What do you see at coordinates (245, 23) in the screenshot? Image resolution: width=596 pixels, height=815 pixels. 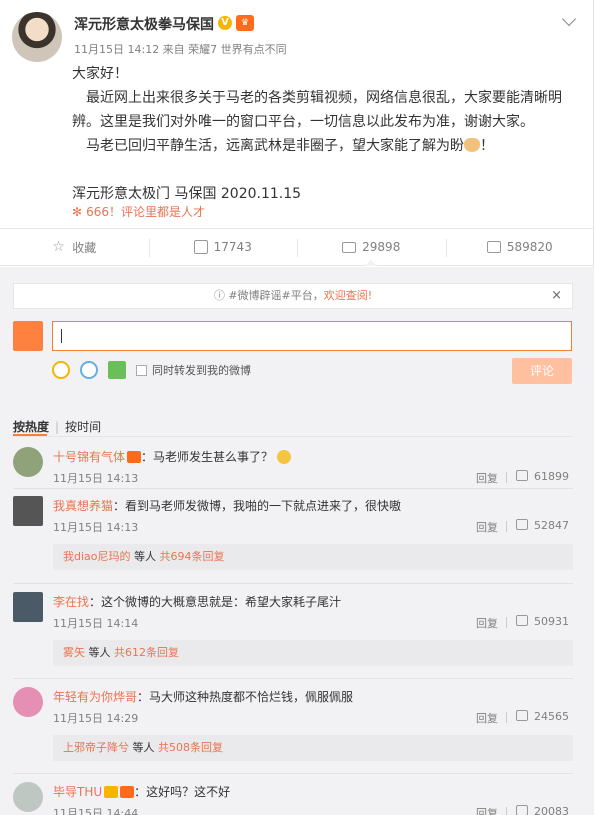 I see `vip-crown-icon: ♛` at bounding box center [245, 23].